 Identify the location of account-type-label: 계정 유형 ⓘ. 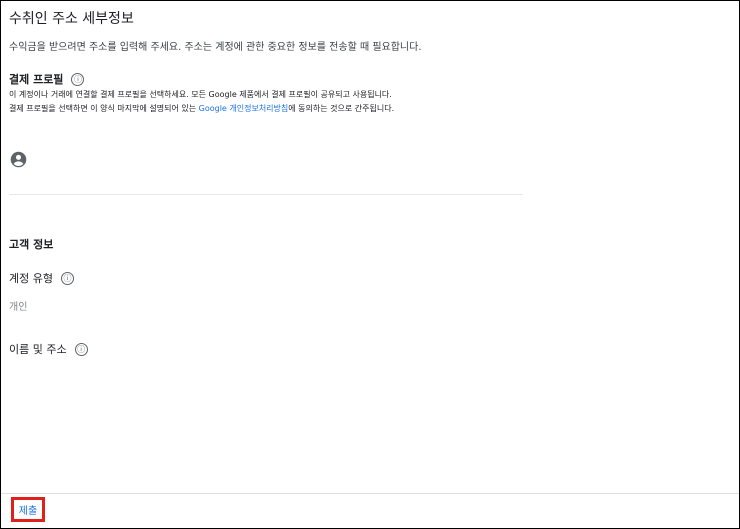
(41, 278).